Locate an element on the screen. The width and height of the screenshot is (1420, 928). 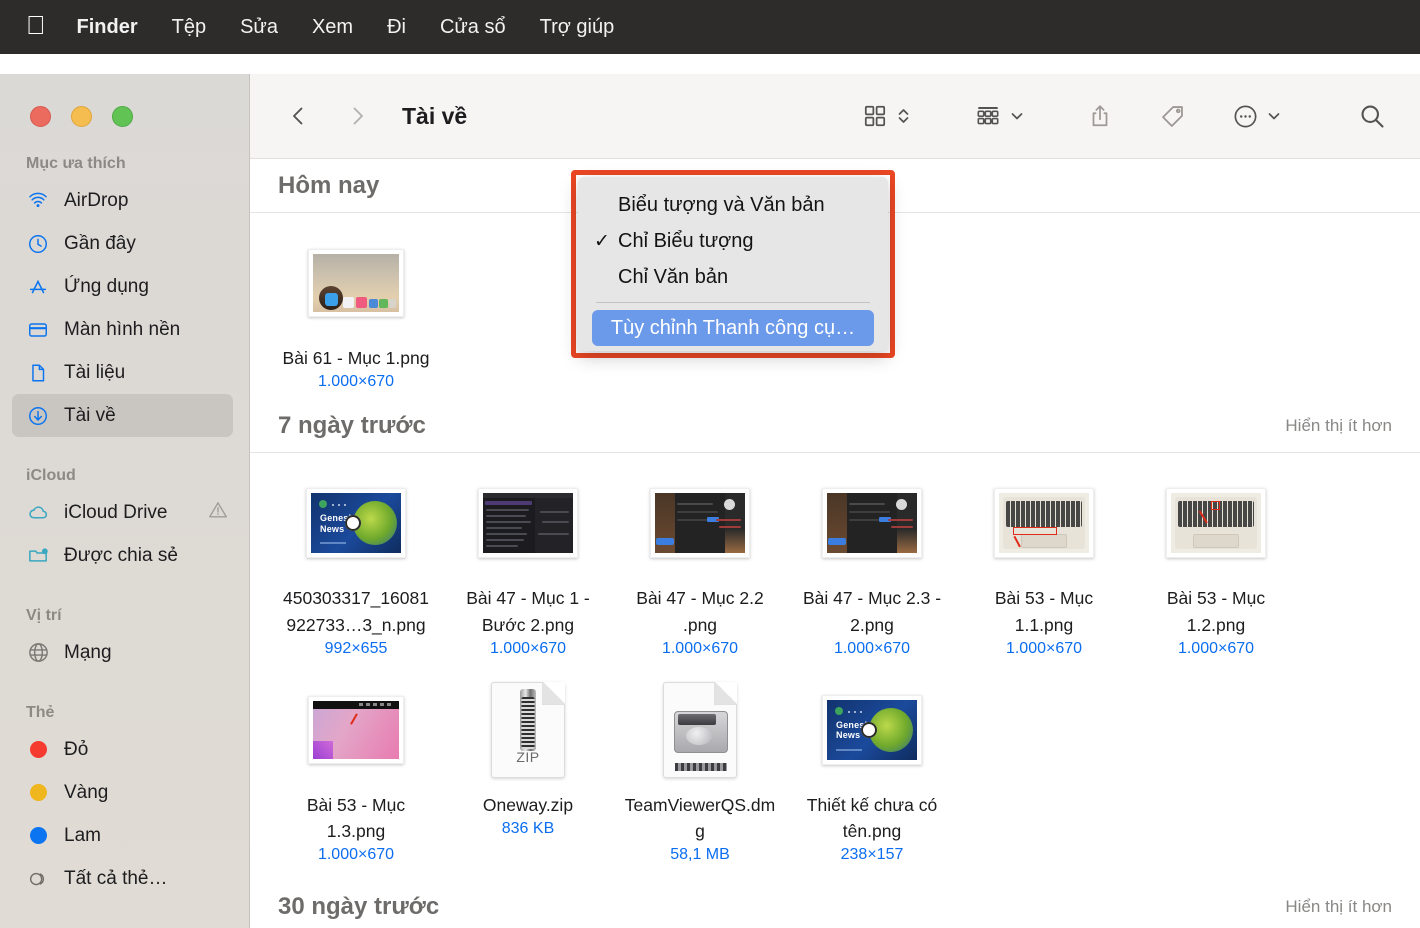
sidebar-item-applications: Ứng dụng is located at coordinates (122, 286).